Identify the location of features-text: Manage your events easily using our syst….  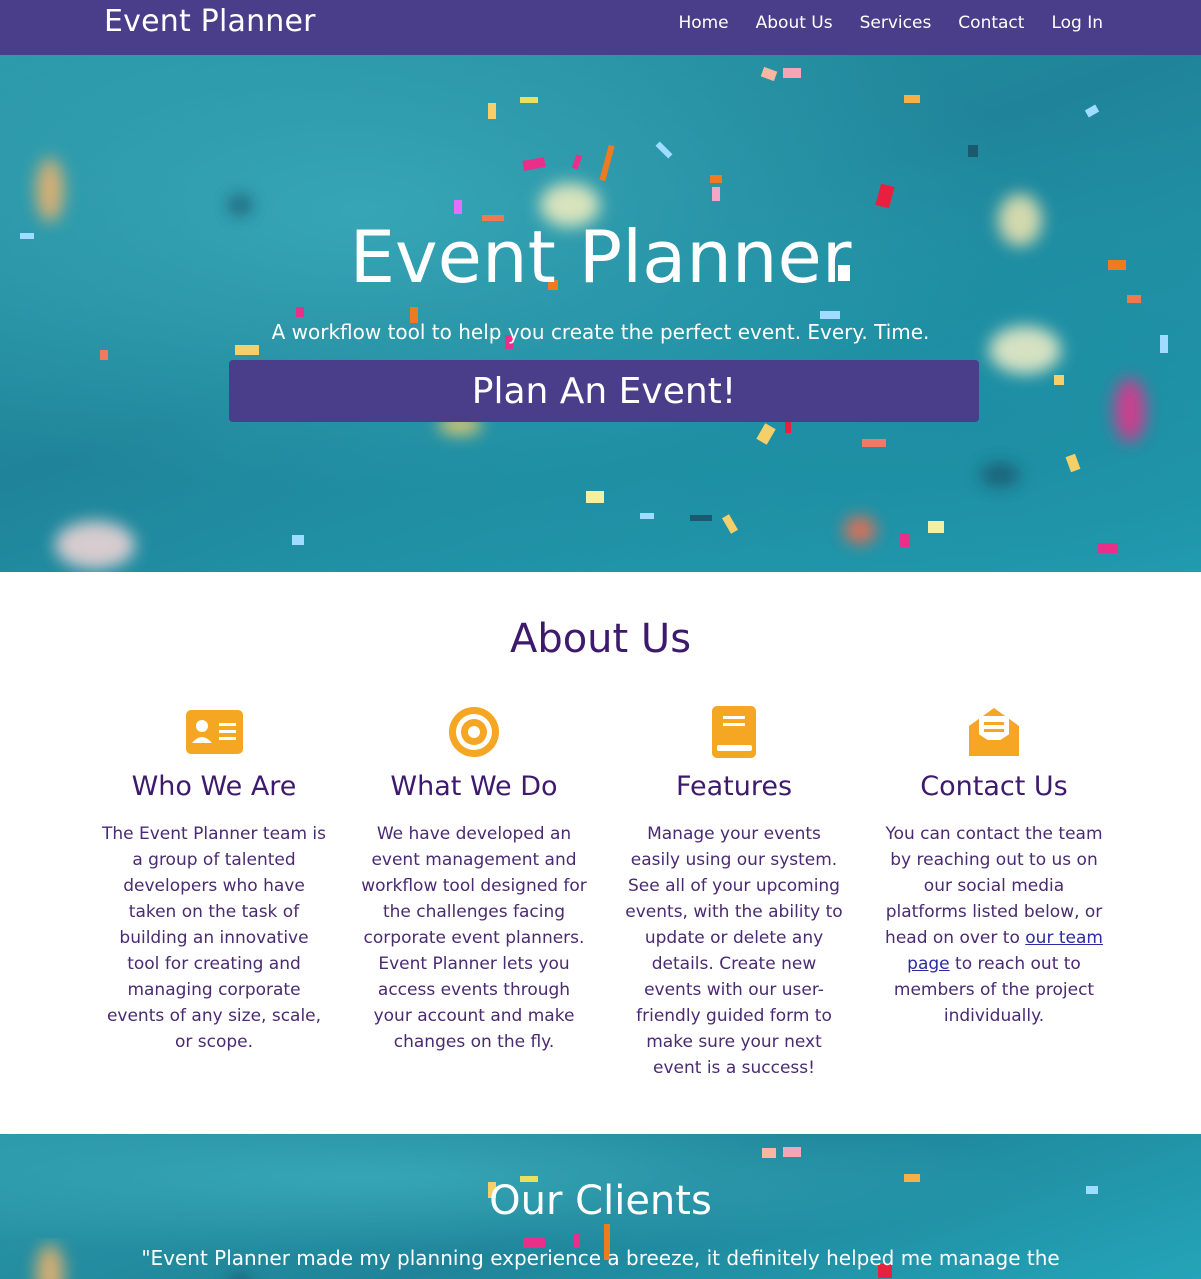
(734, 951).